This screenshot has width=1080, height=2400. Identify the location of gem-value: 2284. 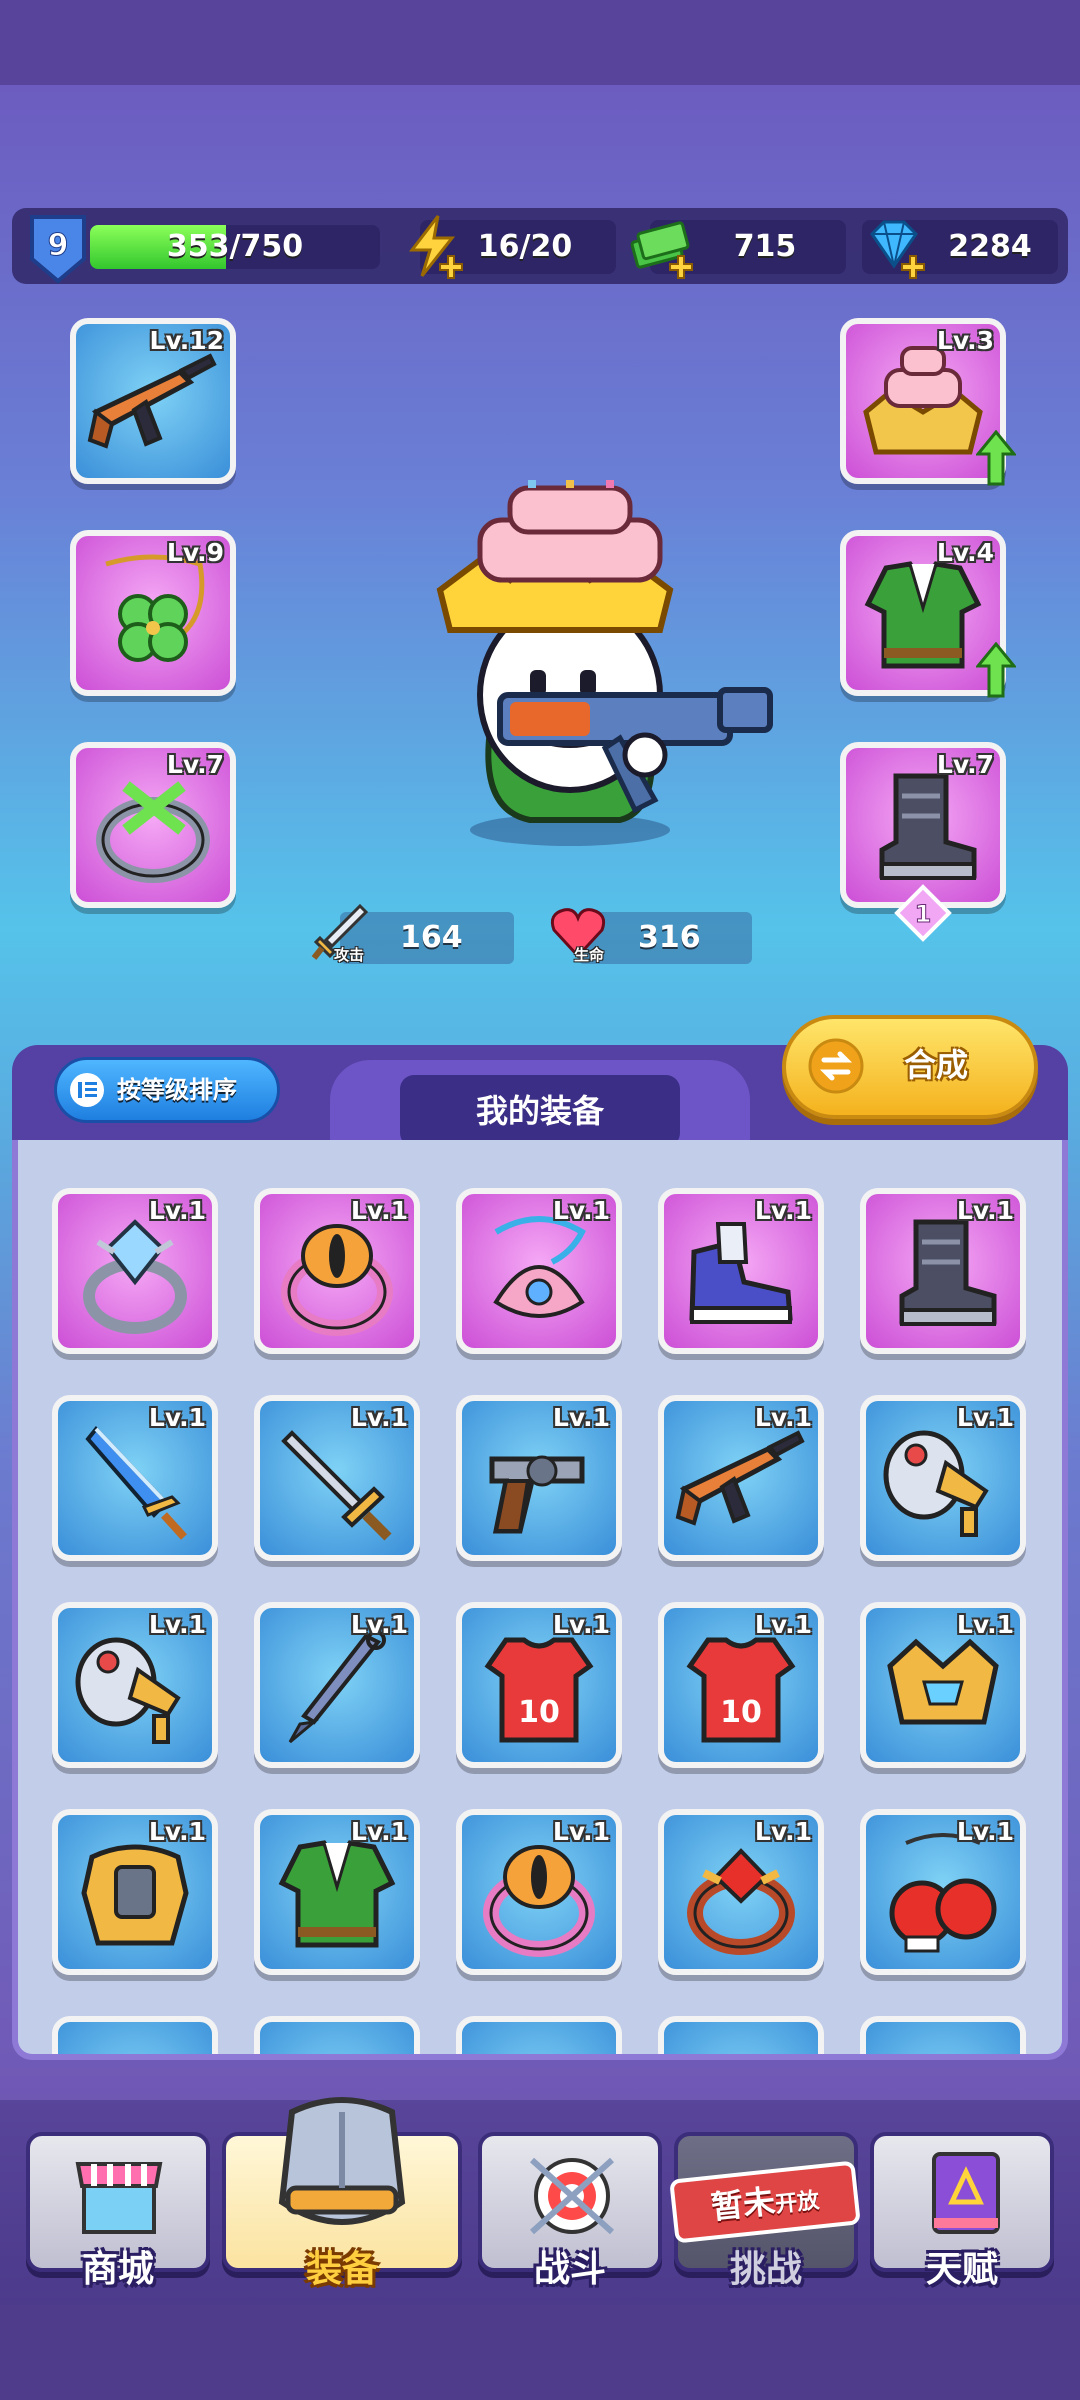
(990, 246).